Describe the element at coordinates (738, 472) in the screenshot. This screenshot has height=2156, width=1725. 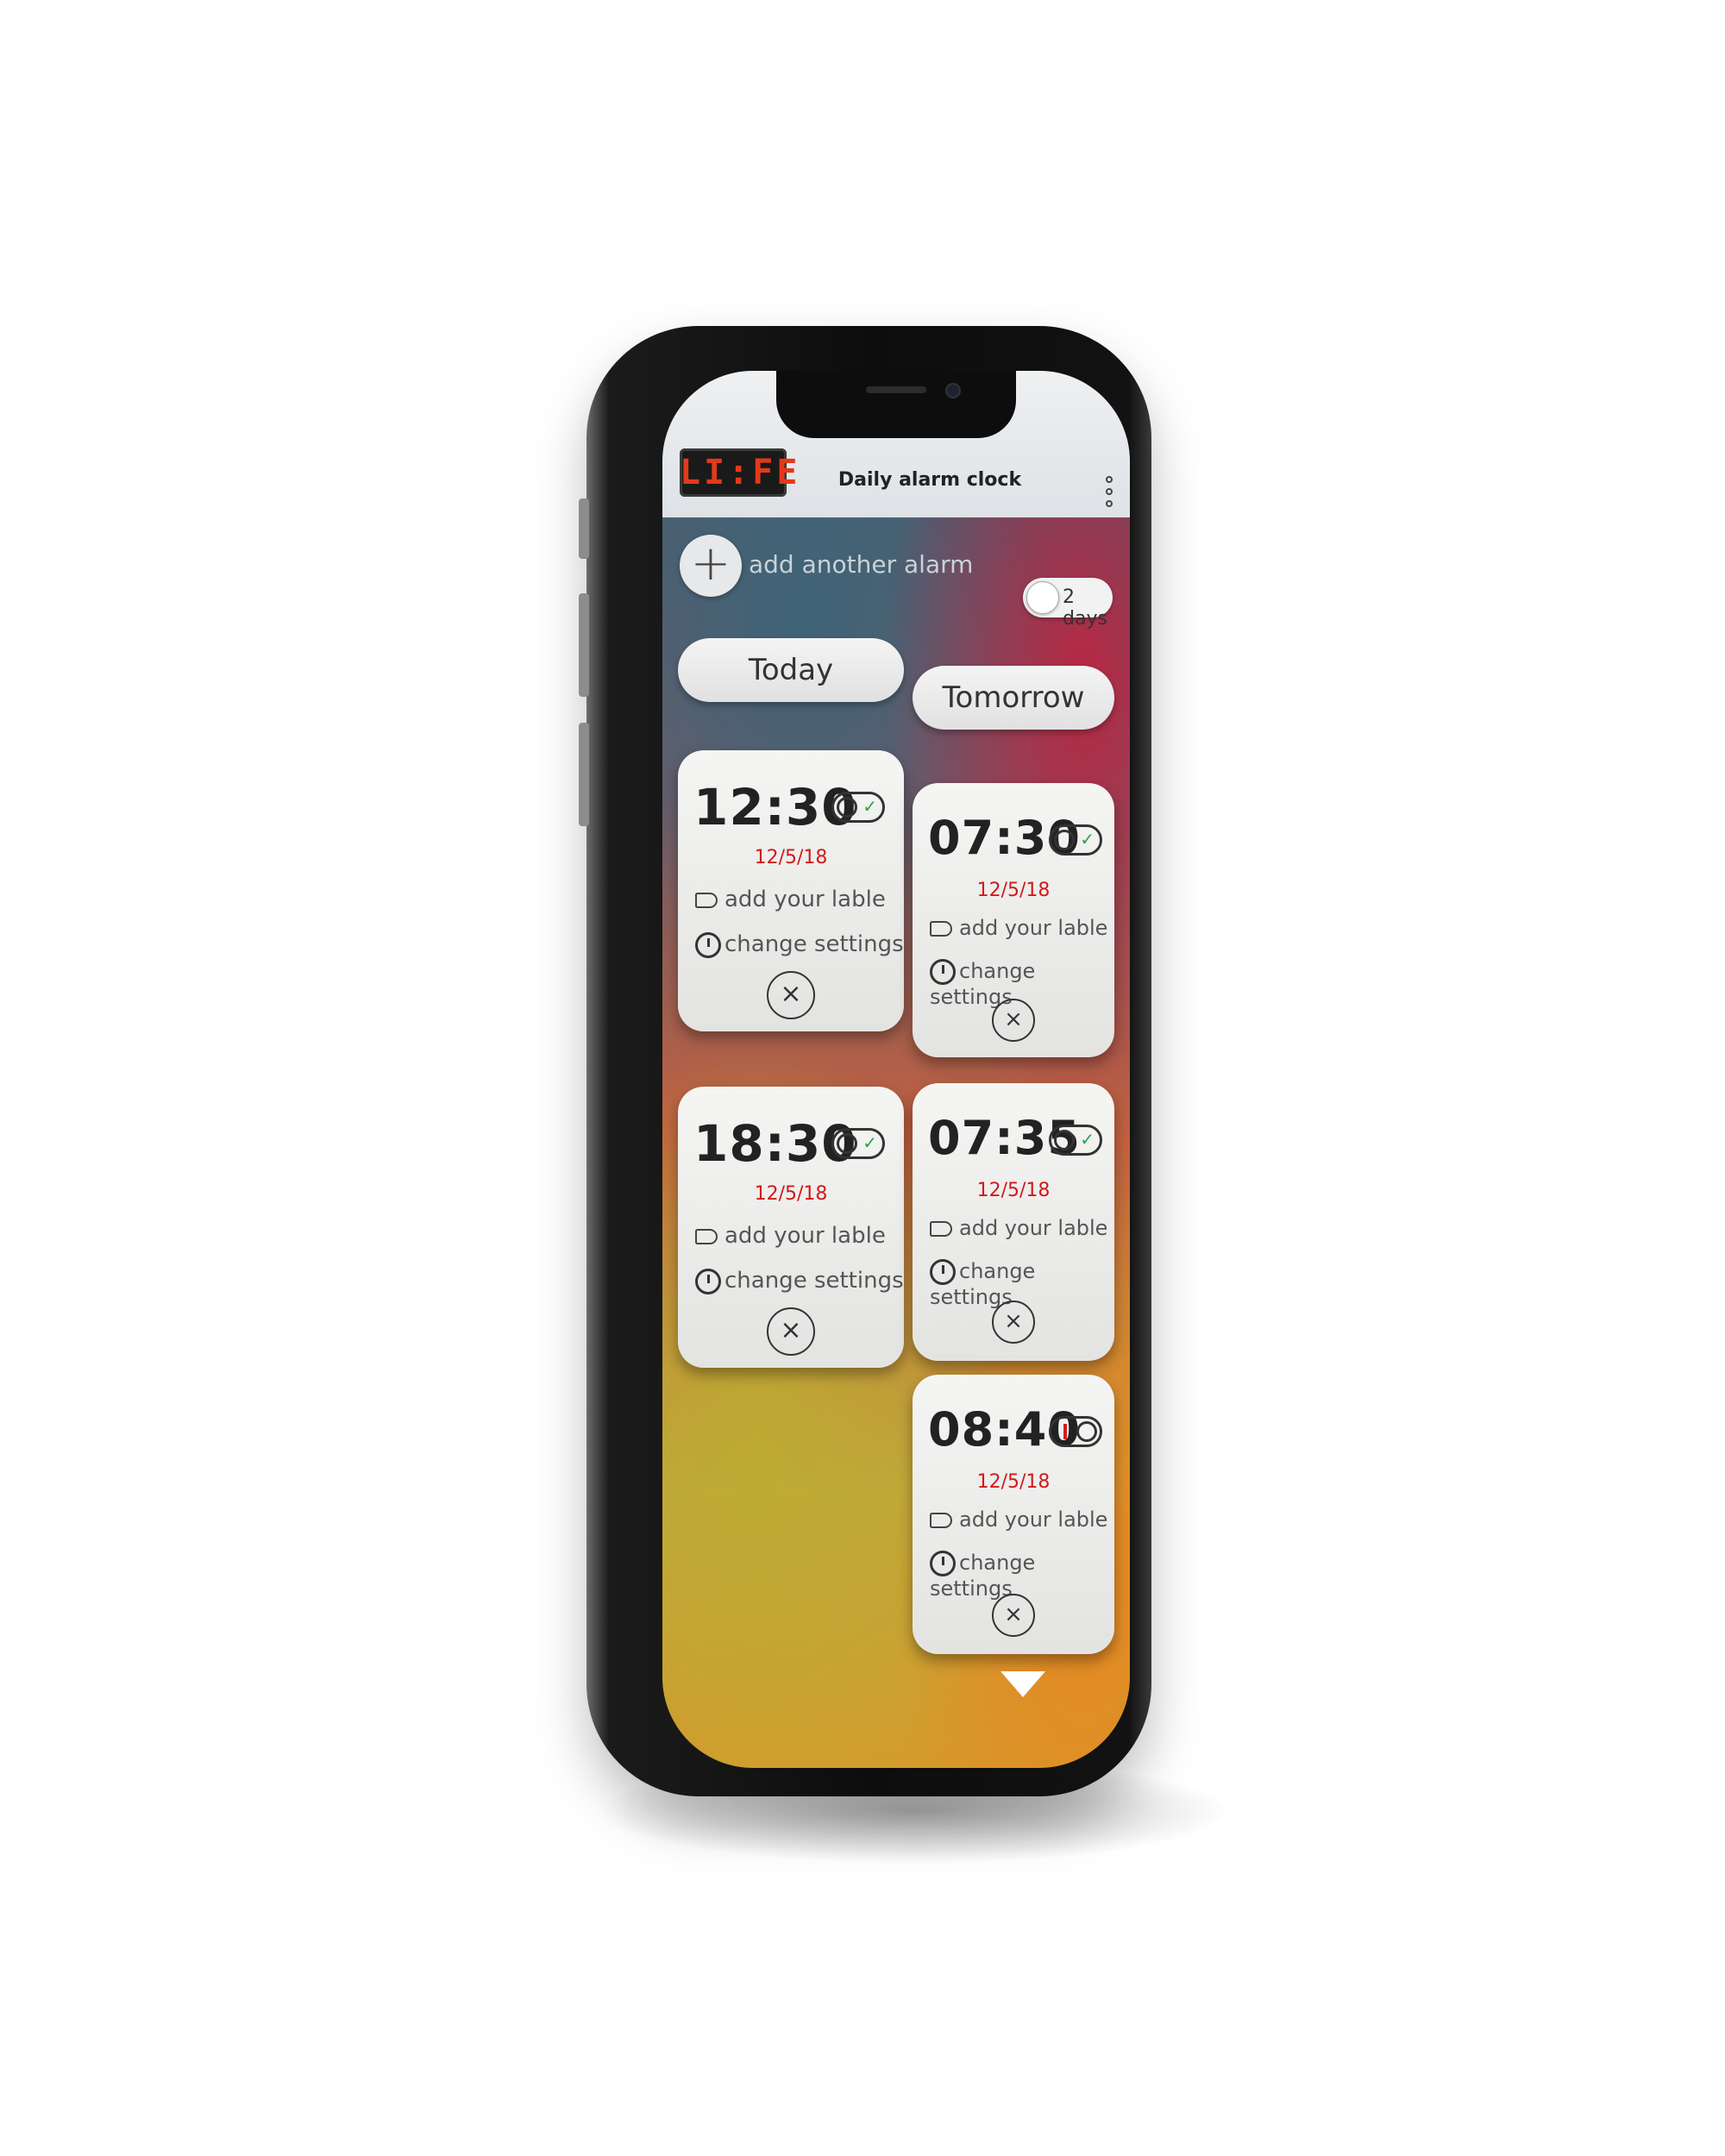
I see `app-logo: LI:FE` at that location.